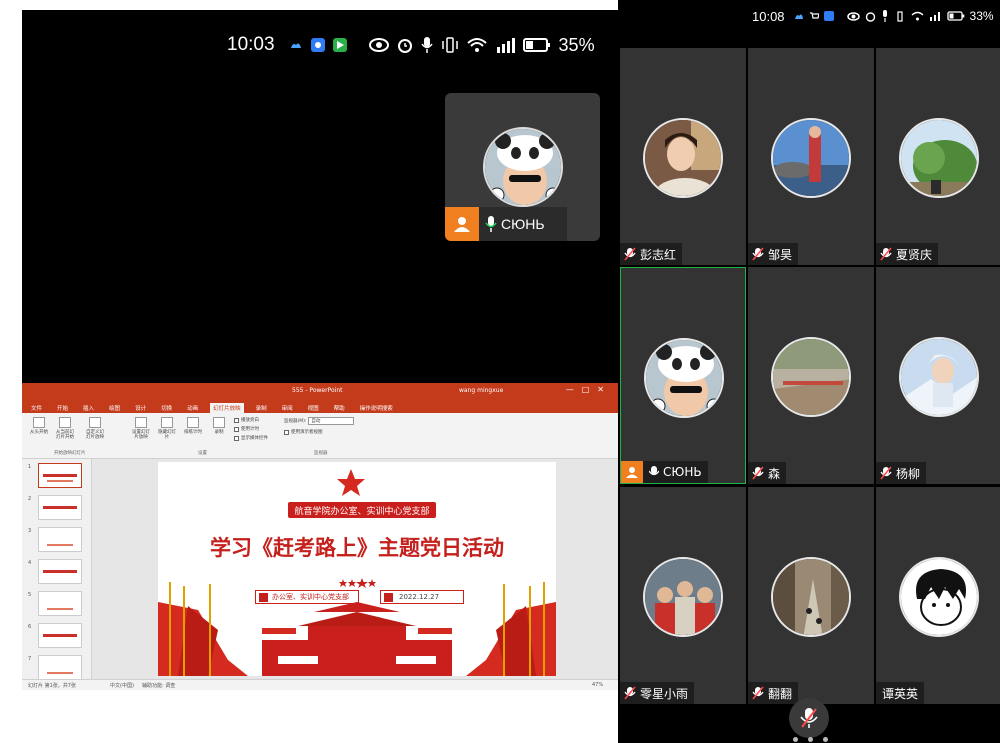 Image resolution: width=1000 pixels, height=743 pixels. What do you see at coordinates (319, 421) in the screenshot?
I see `monitor-select: 监视器(M): 自动` at bounding box center [319, 421].